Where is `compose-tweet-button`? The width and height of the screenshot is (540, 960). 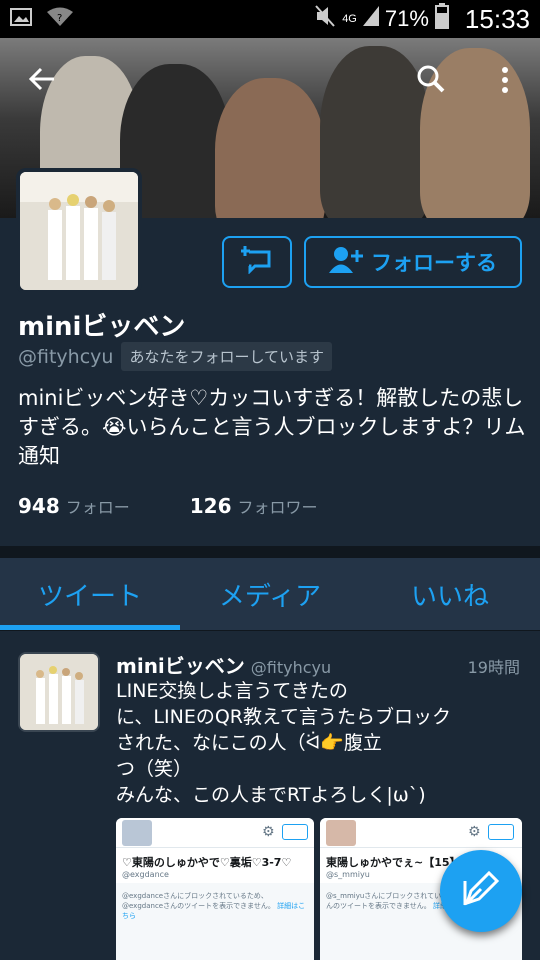
compose-tweet-button is located at coordinates (481, 891).